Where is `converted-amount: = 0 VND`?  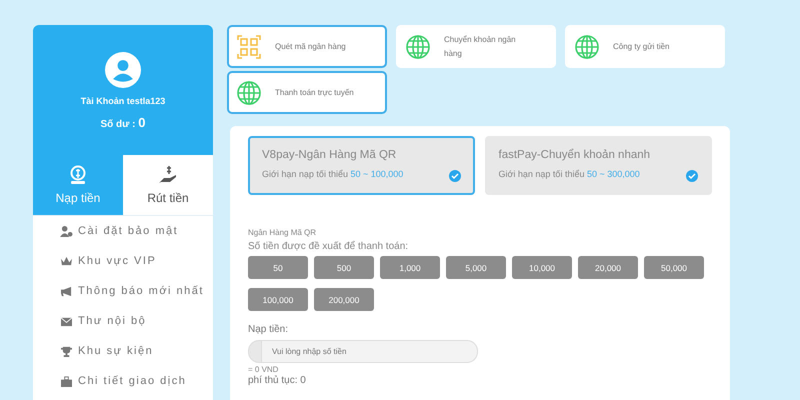 converted-amount: = 0 VND is located at coordinates (264, 369).